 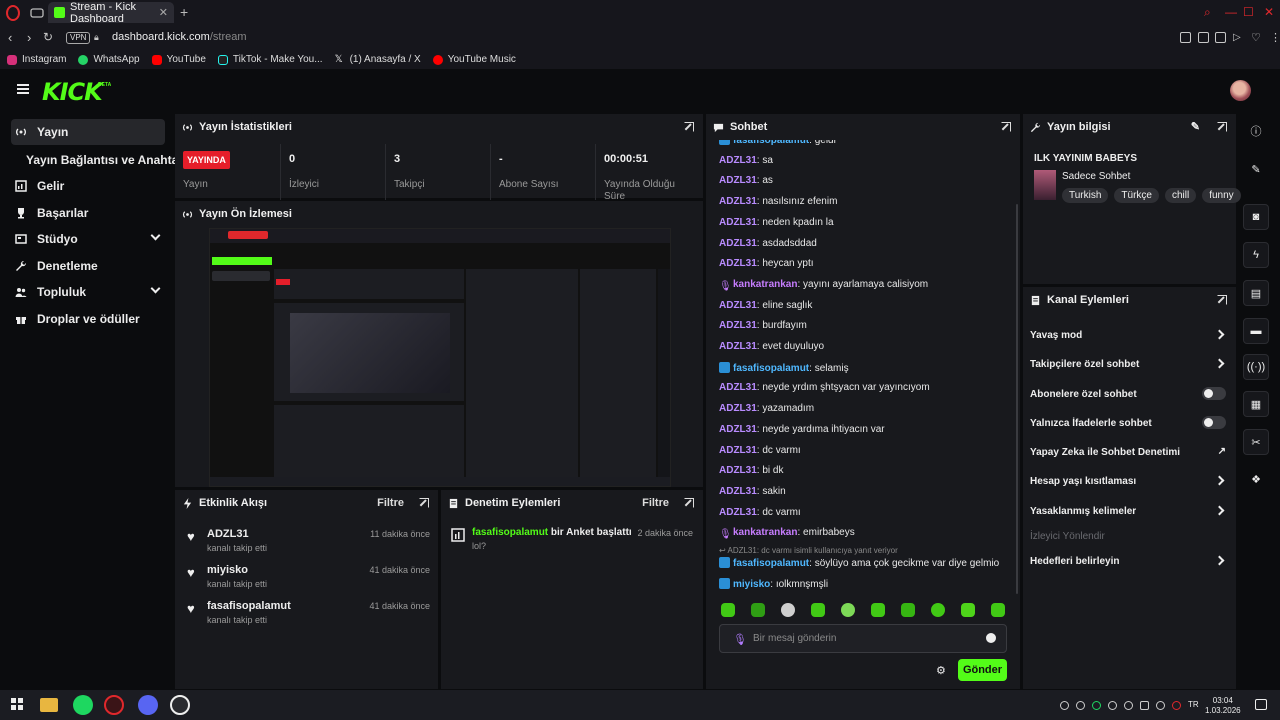 What do you see at coordinates (1128, 561) in the screenshot?
I see `set-goals-row: Hedefleri belirleyin` at bounding box center [1128, 561].